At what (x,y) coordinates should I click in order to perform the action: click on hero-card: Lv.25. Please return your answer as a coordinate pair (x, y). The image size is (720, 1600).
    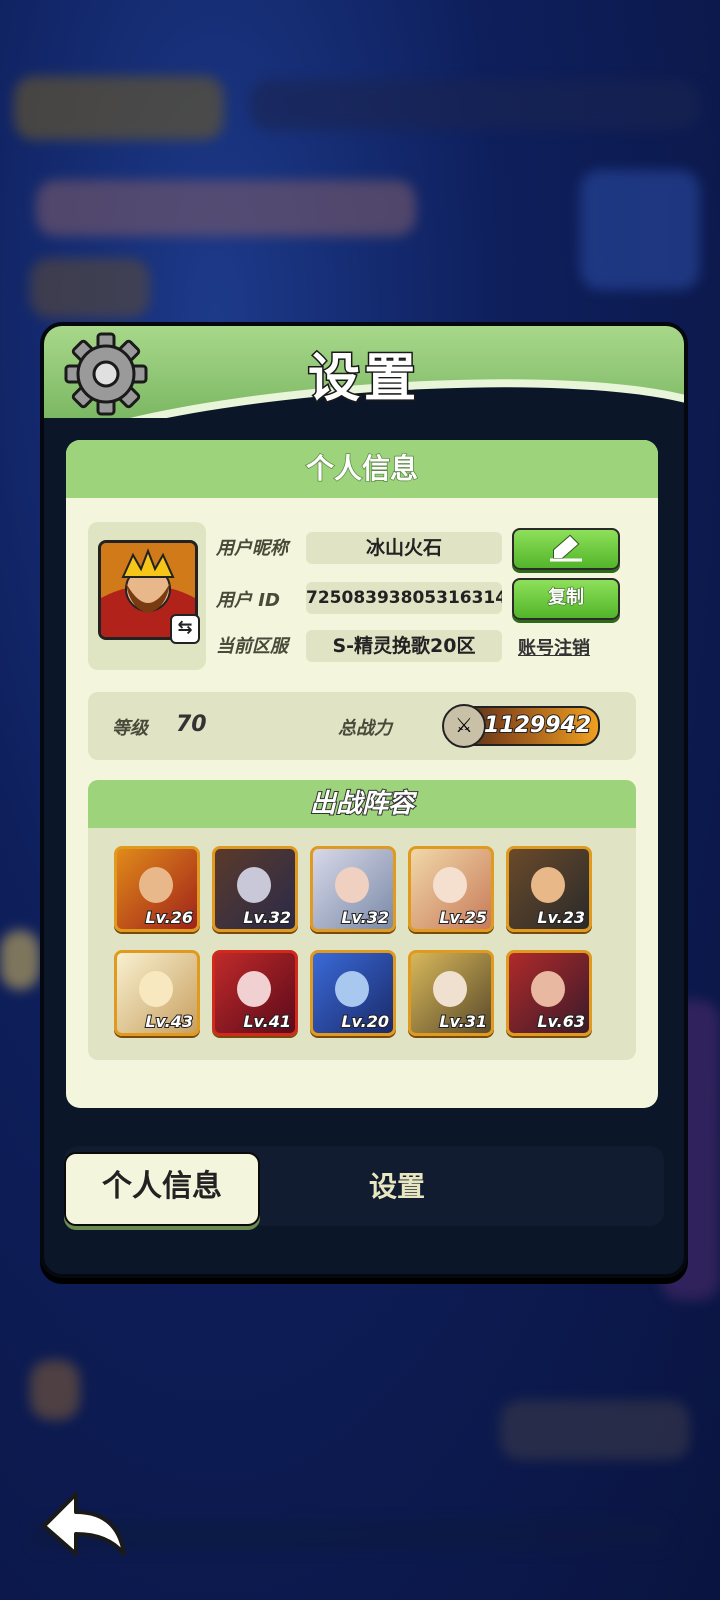
    Looking at the image, I should click on (451, 889).